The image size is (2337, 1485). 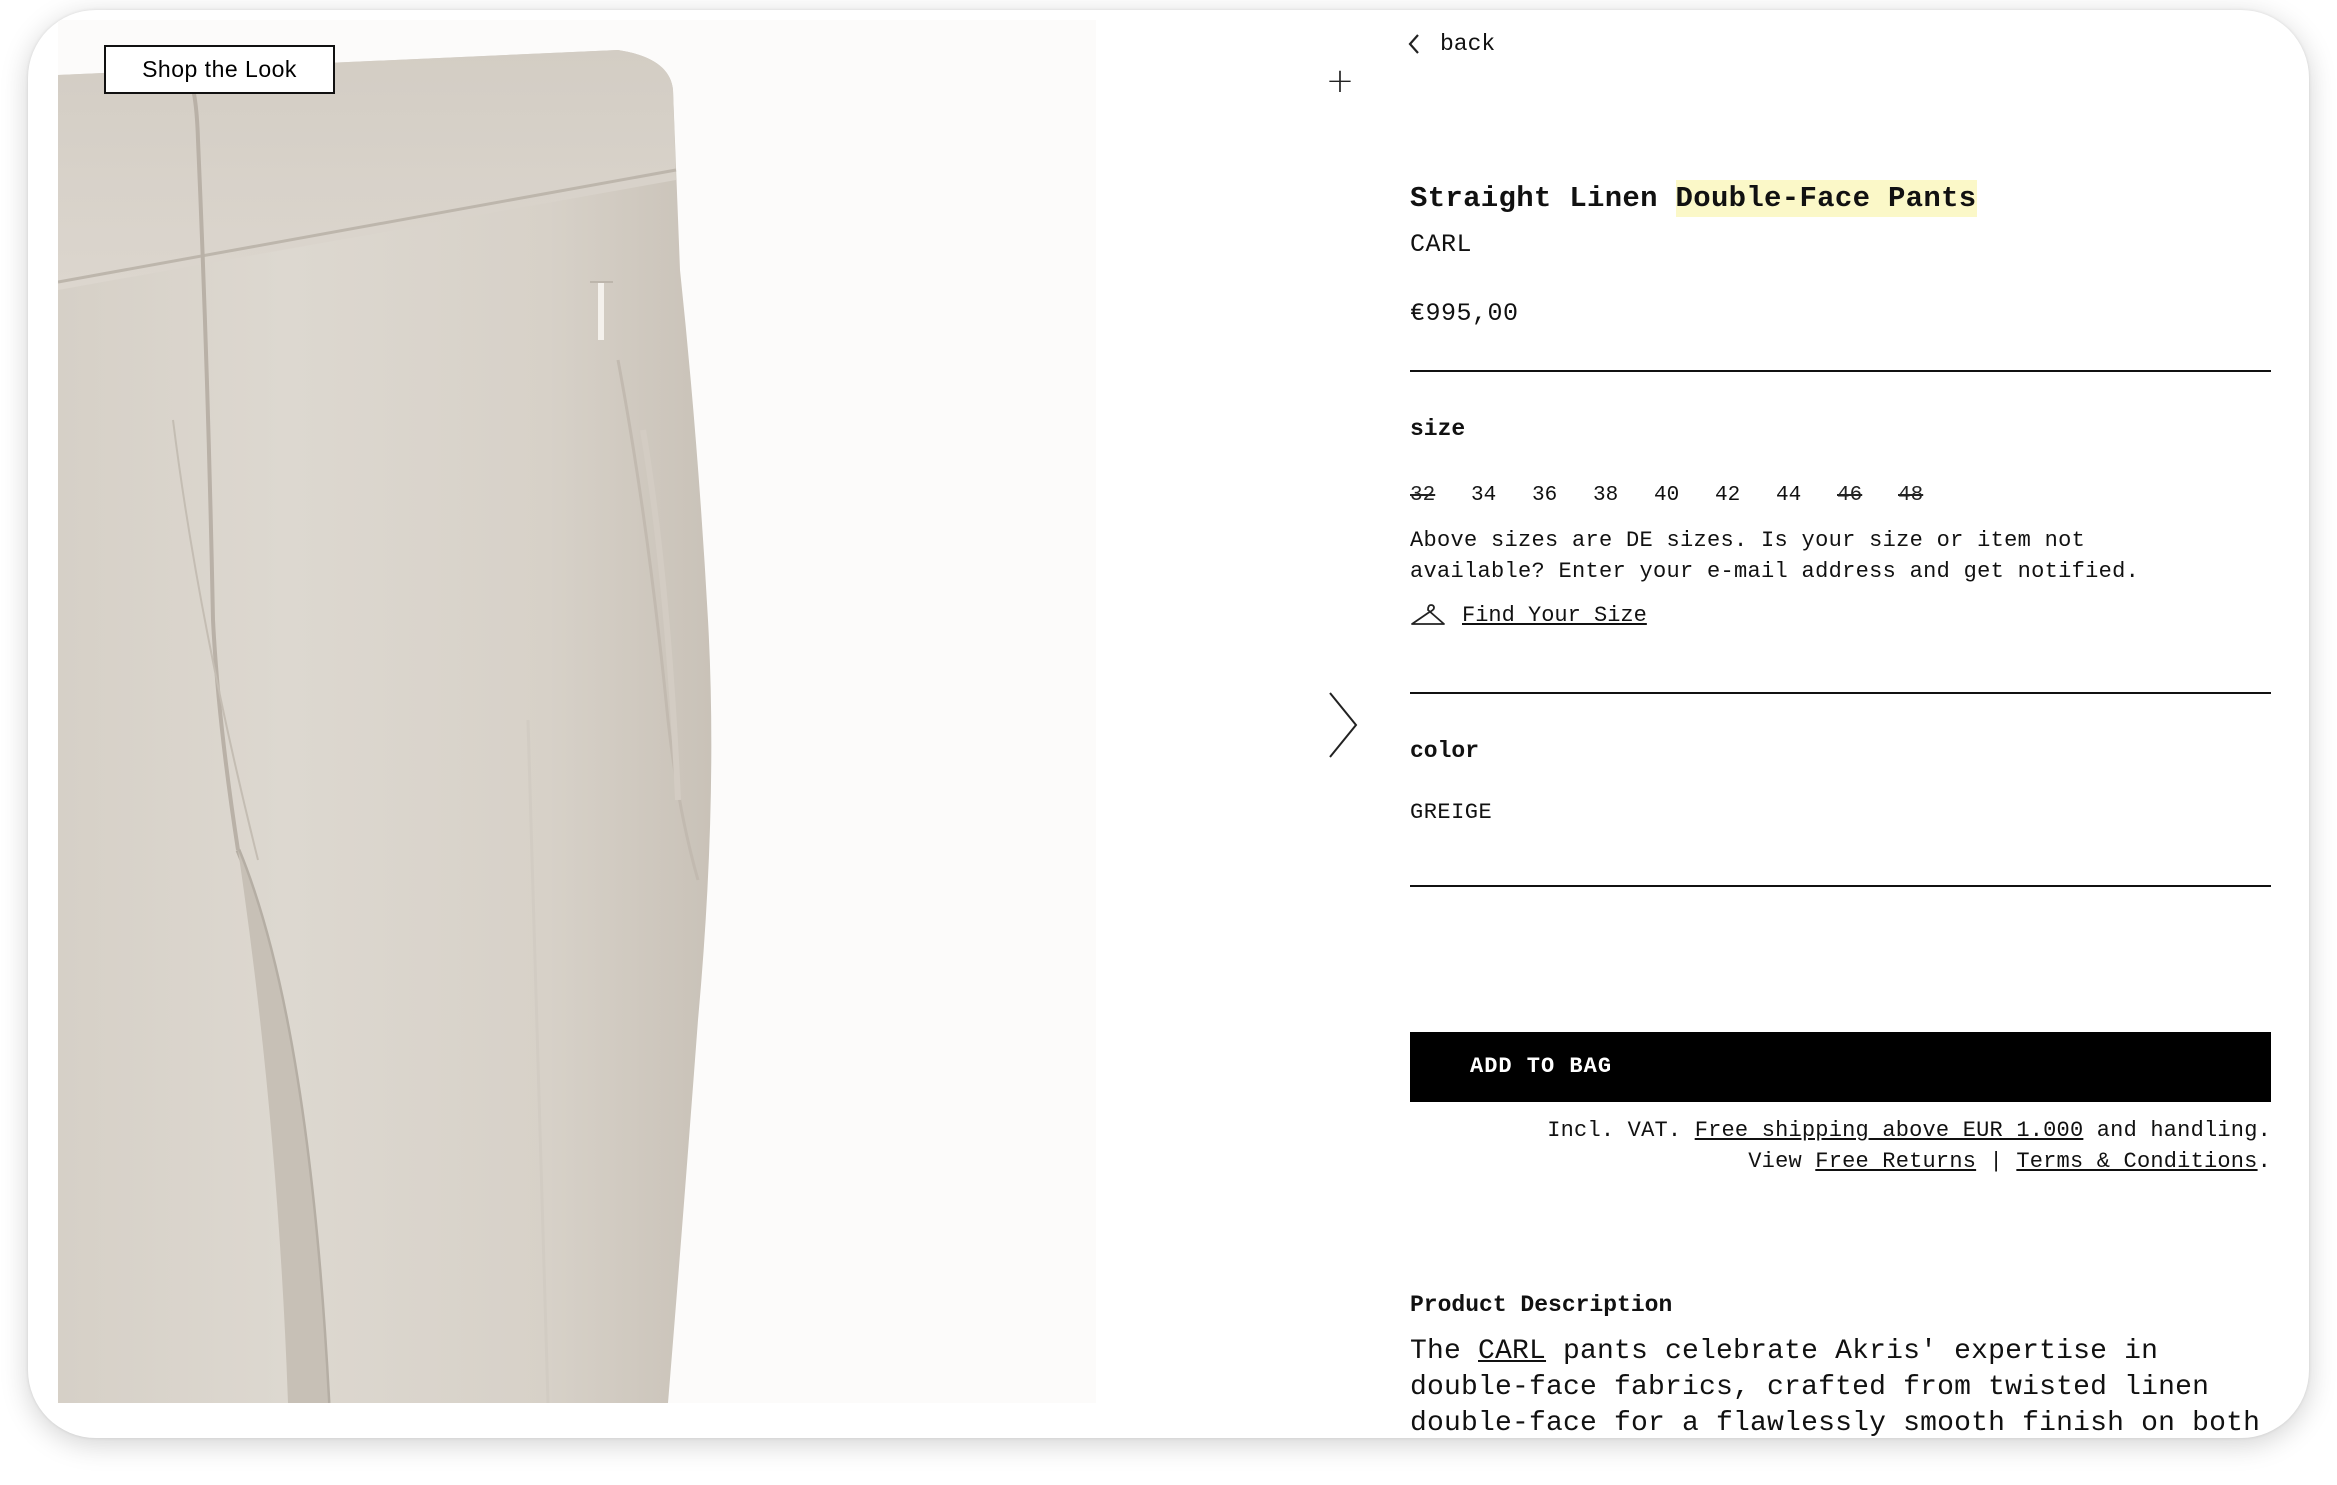 What do you see at coordinates (1775, 1161) in the screenshot?
I see `view-text: View` at bounding box center [1775, 1161].